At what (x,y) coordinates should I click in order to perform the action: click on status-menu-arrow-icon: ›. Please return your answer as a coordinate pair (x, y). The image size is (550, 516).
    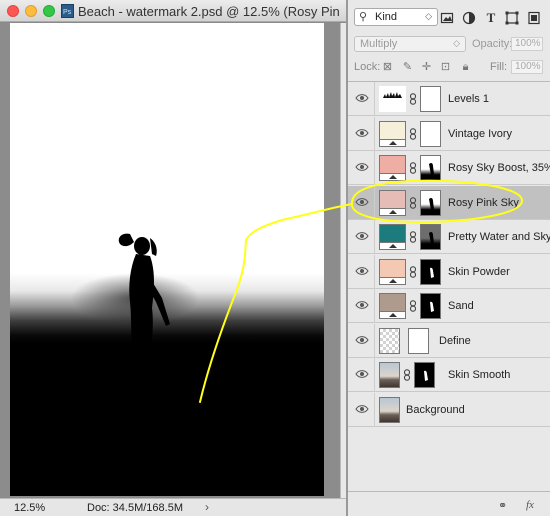
    Looking at the image, I should click on (207, 507).